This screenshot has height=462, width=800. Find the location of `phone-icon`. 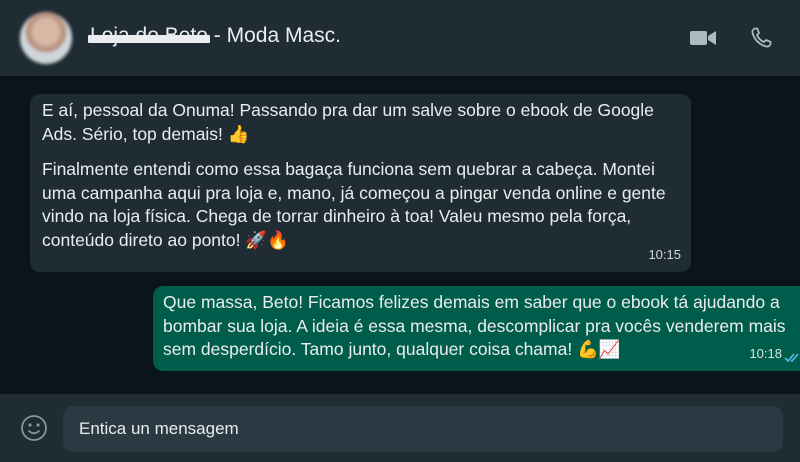

phone-icon is located at coordinates (761, 38).